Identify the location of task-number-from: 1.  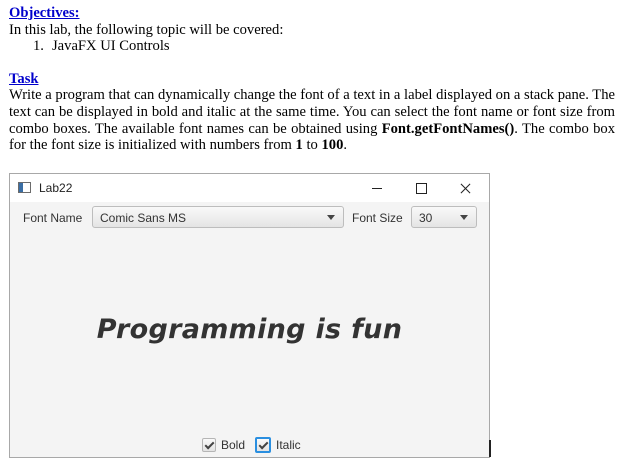
(299, 145).